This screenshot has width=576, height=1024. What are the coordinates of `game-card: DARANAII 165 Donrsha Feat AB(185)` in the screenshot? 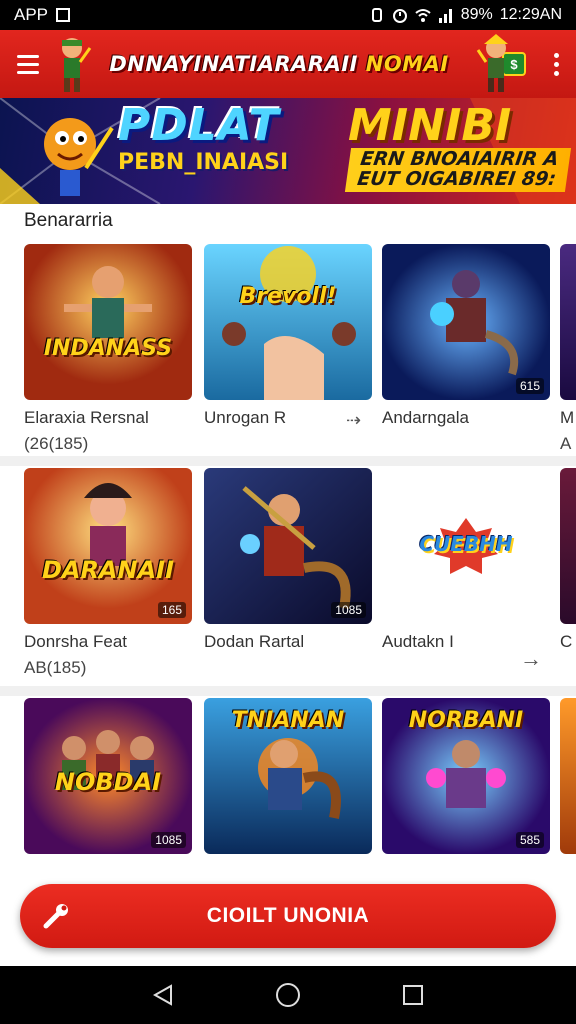 It's located at (108, 573).